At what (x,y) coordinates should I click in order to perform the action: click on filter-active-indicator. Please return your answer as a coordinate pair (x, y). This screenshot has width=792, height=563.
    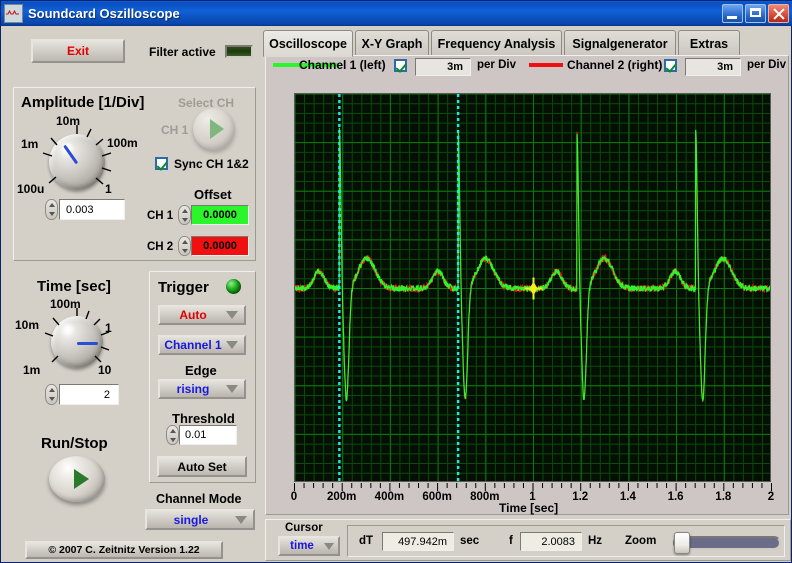
    Looking at the image, I should click on (239, 51).